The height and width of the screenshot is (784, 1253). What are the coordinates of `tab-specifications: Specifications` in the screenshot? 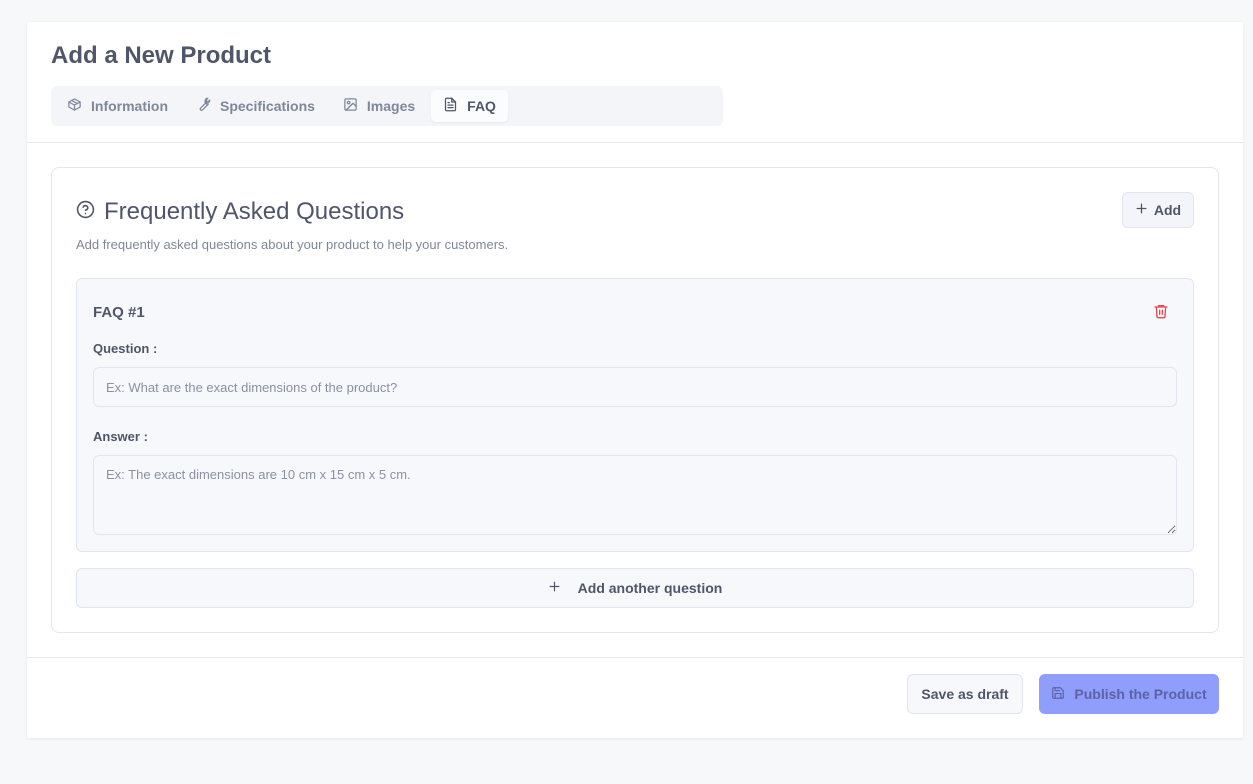 It's located at (255, 106).